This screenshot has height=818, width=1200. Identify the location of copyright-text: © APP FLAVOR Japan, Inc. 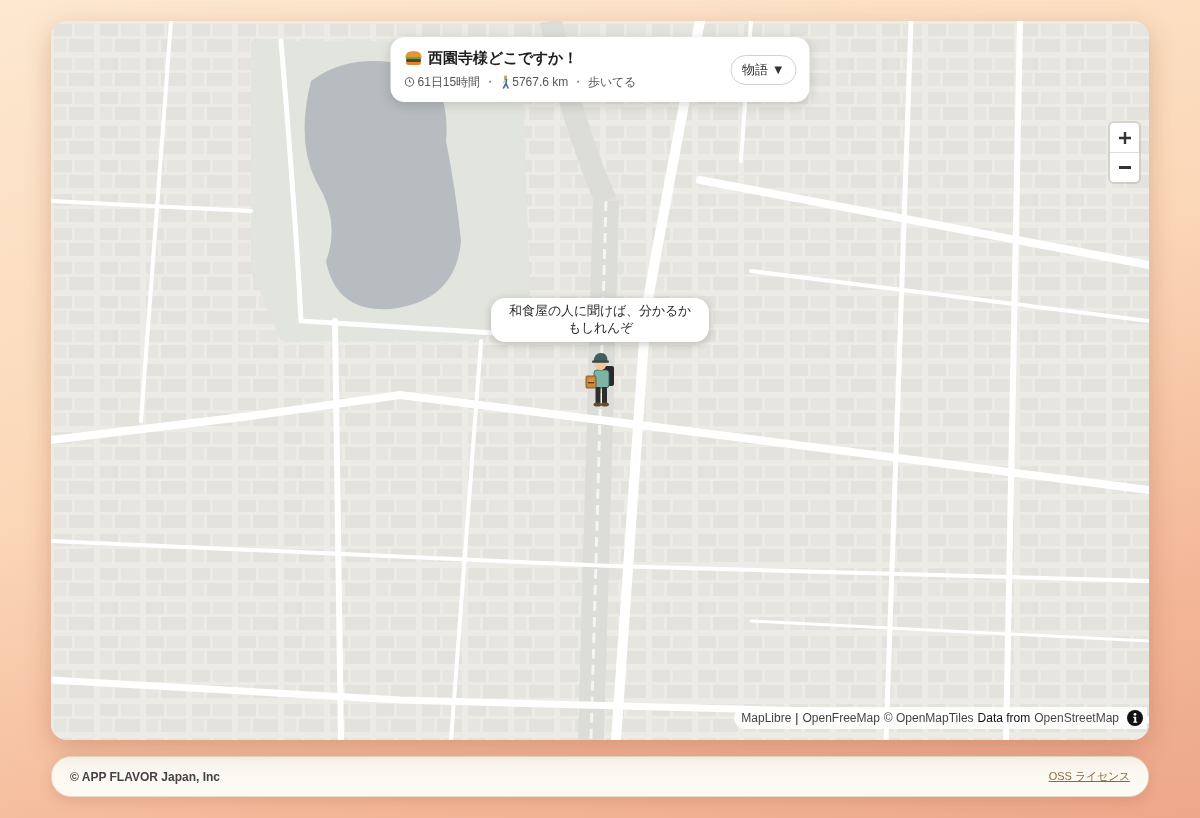
(145, 776).